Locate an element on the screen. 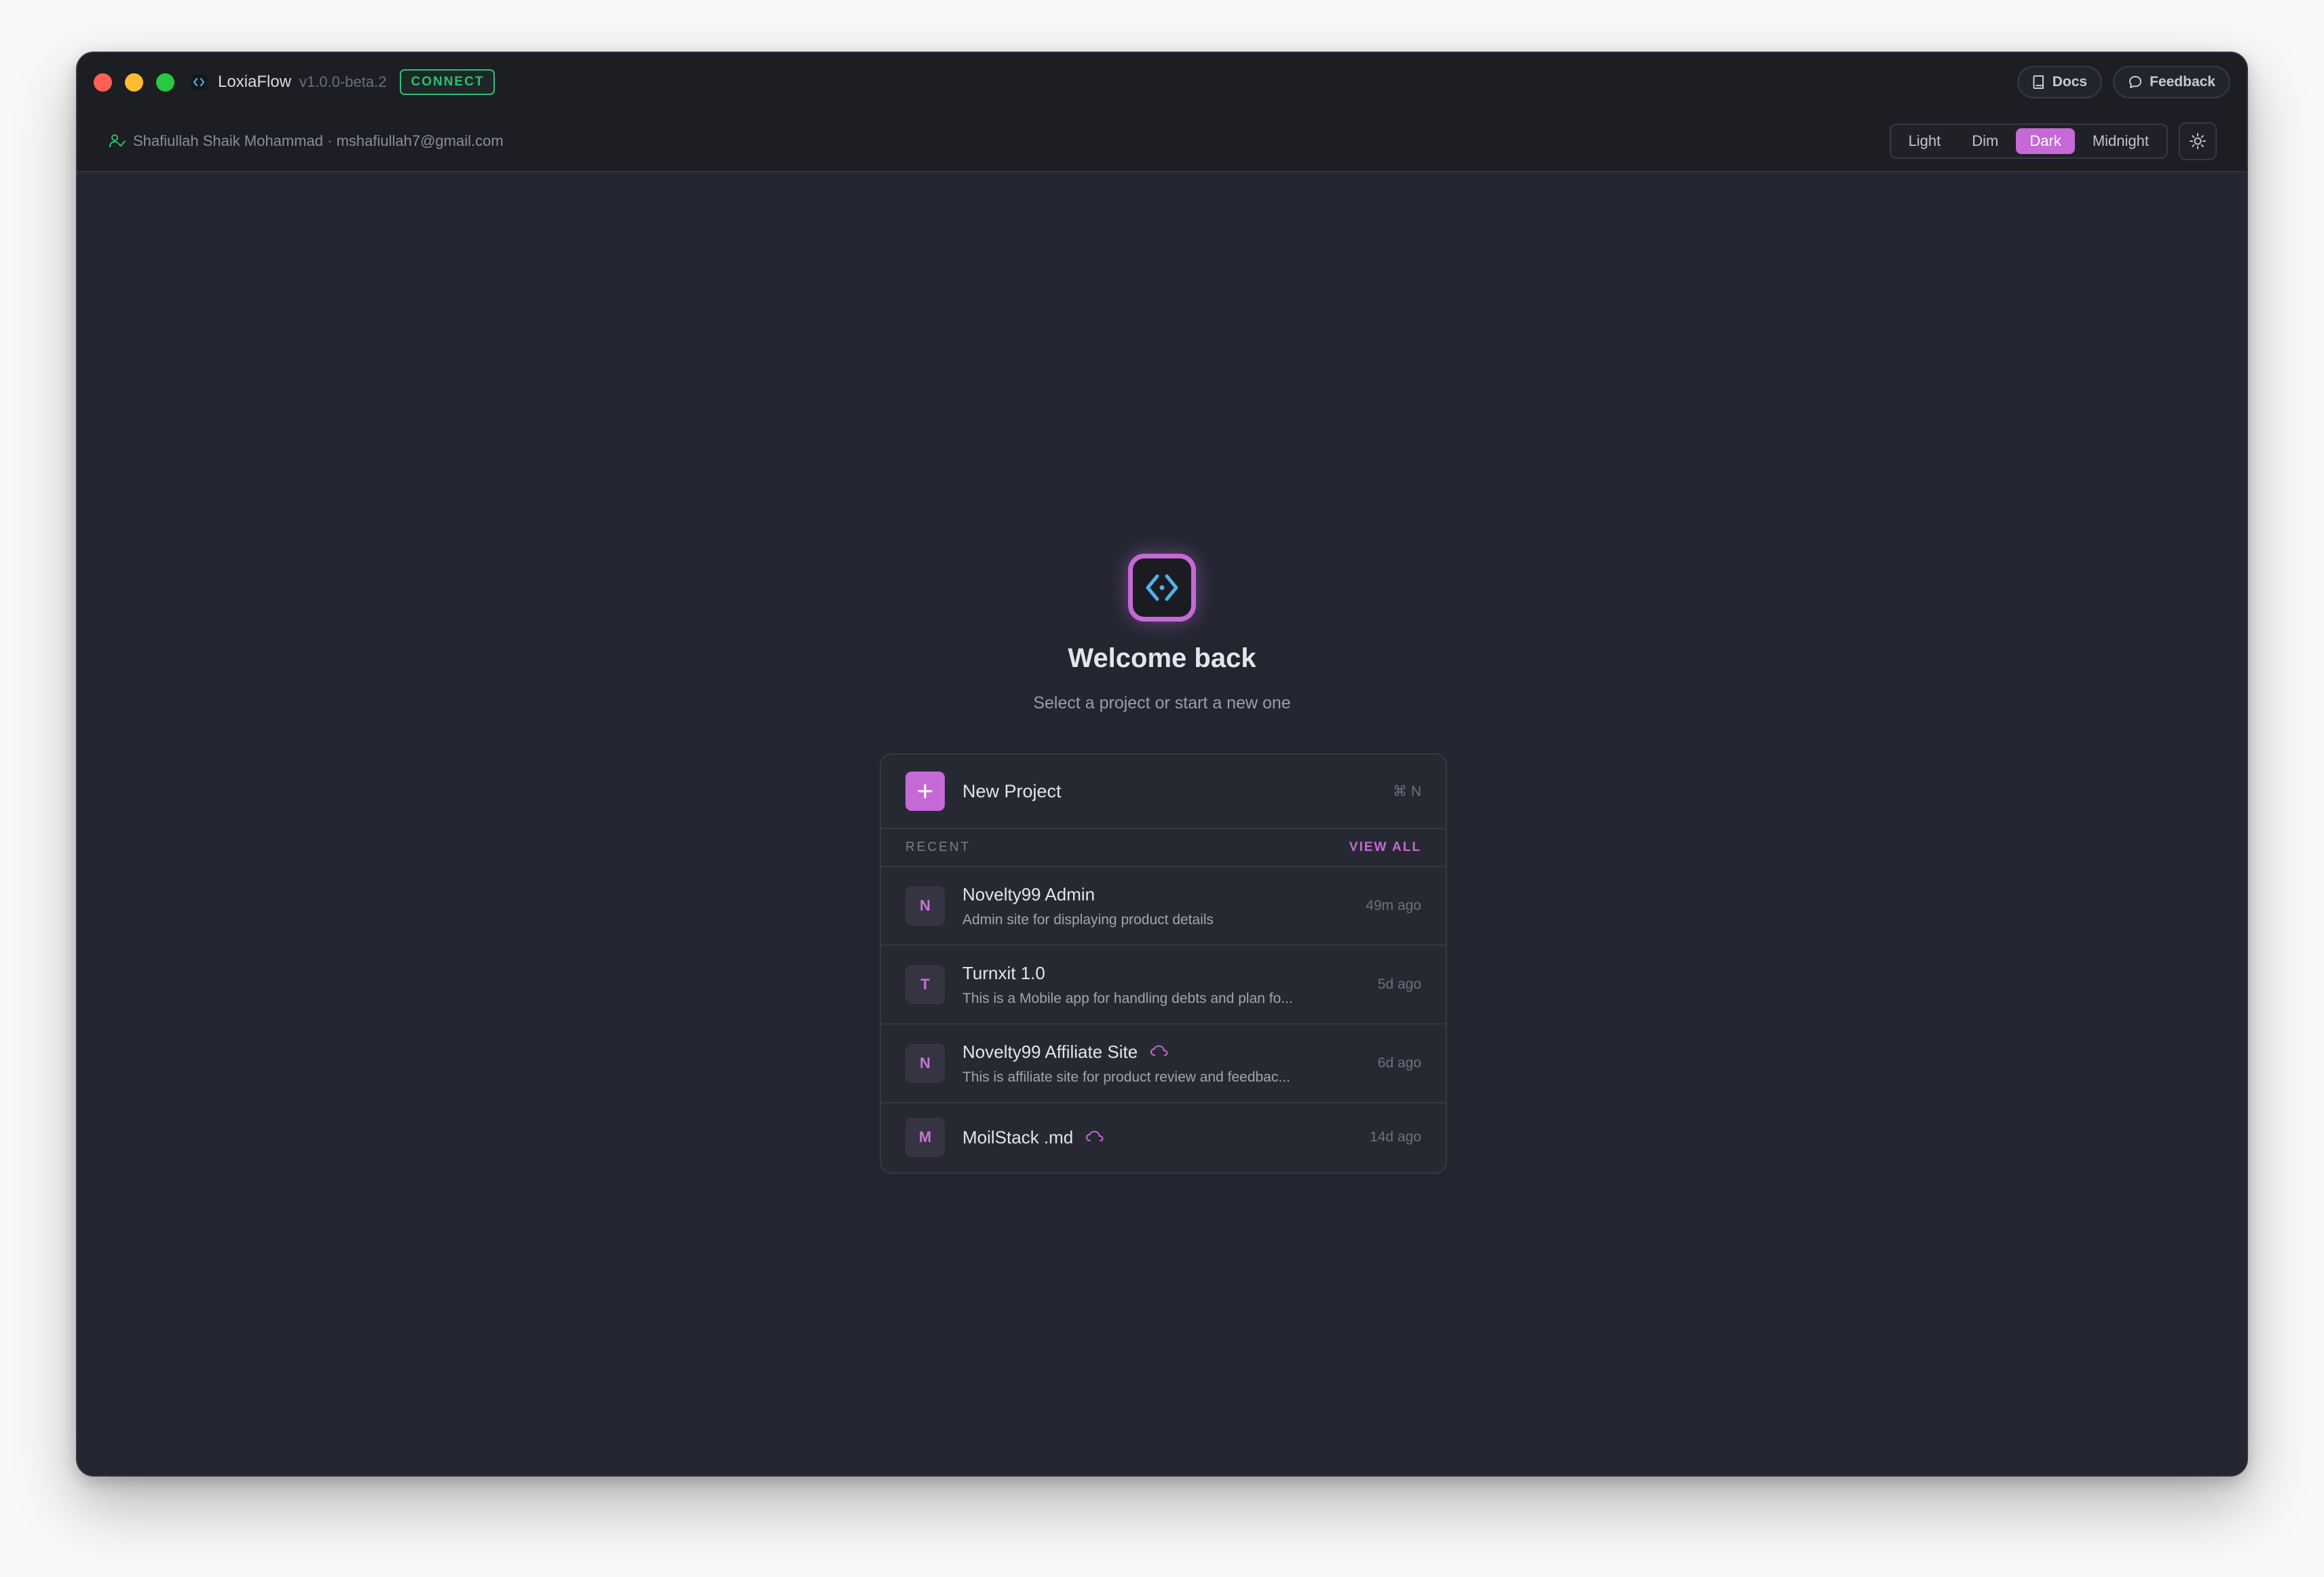 The width and height of the screenshot is (2324, 1577). app-logo-icon is located at coordinates (198, 82).